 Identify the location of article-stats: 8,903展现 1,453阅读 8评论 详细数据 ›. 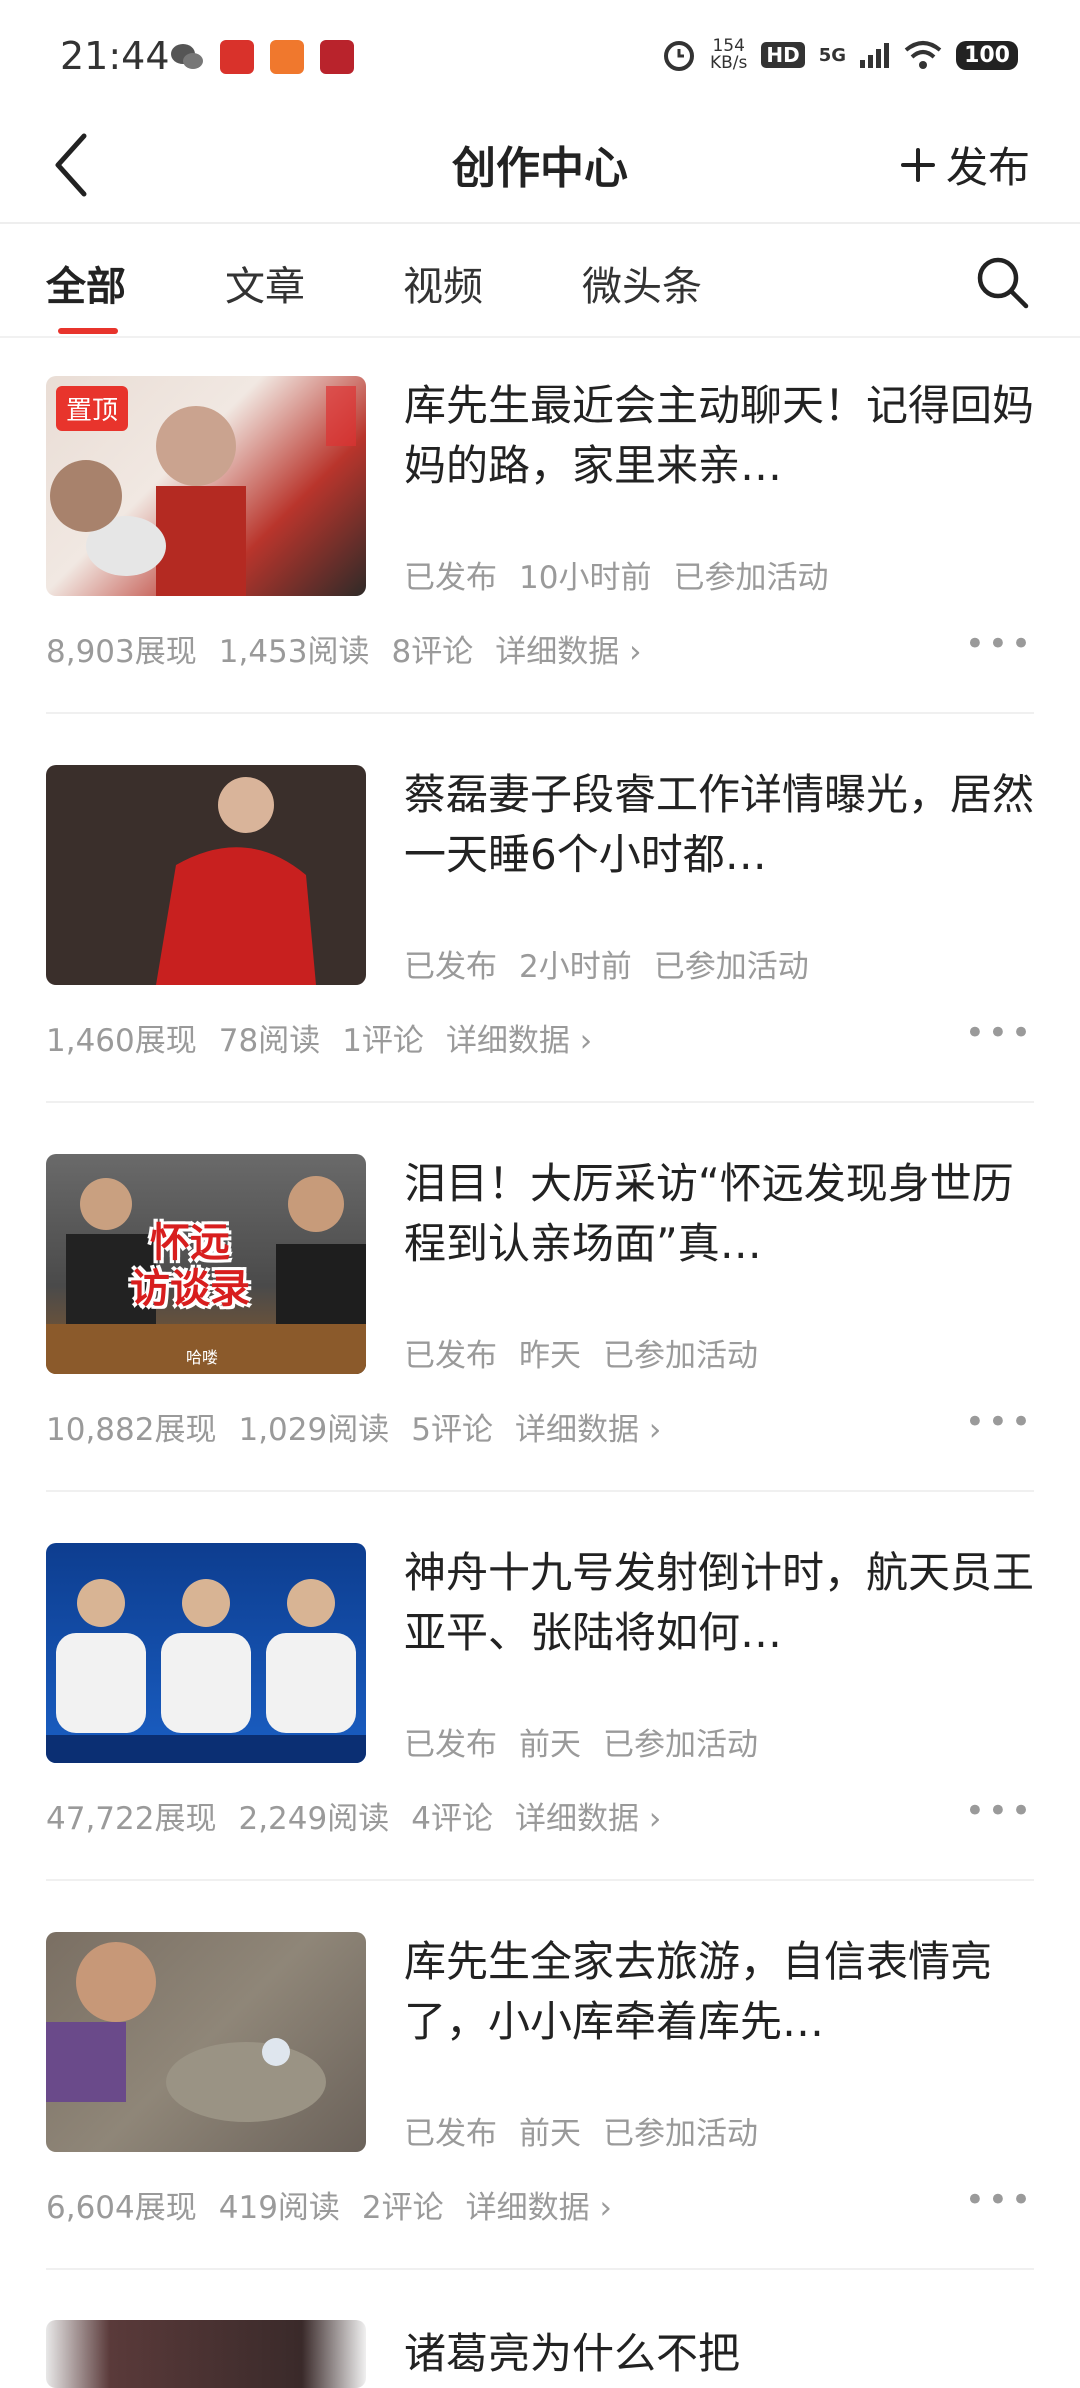
(344, 648).